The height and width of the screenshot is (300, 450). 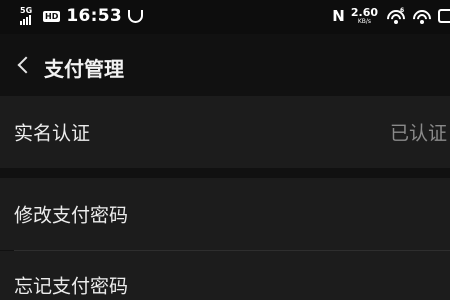 What do you see at coordinates (26, 10) in the screenshot?
I see `network-type: 5G` at bounding box center [26, 10].